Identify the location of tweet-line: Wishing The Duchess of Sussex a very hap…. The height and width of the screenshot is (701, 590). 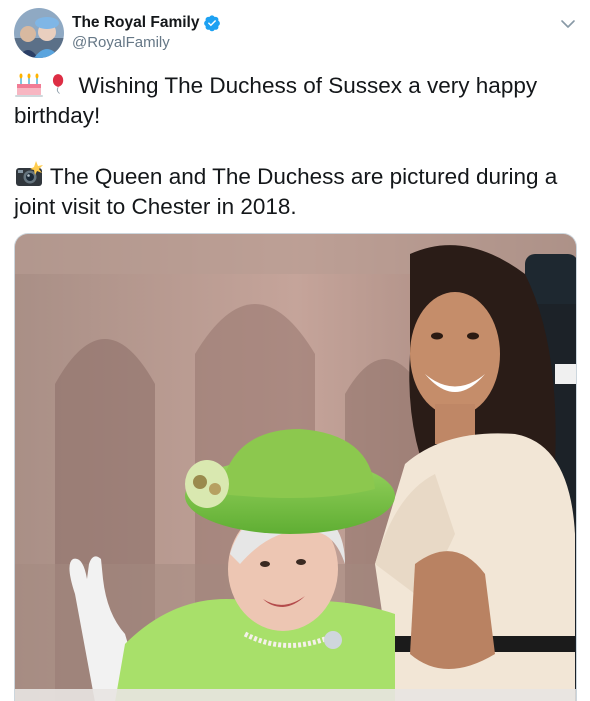
(297, 85).